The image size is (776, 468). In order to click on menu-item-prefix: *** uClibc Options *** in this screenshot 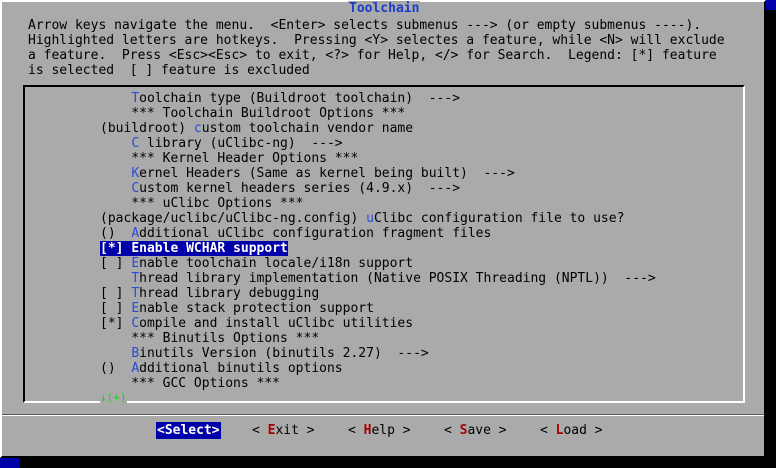, I will do `click(202, 203)`.